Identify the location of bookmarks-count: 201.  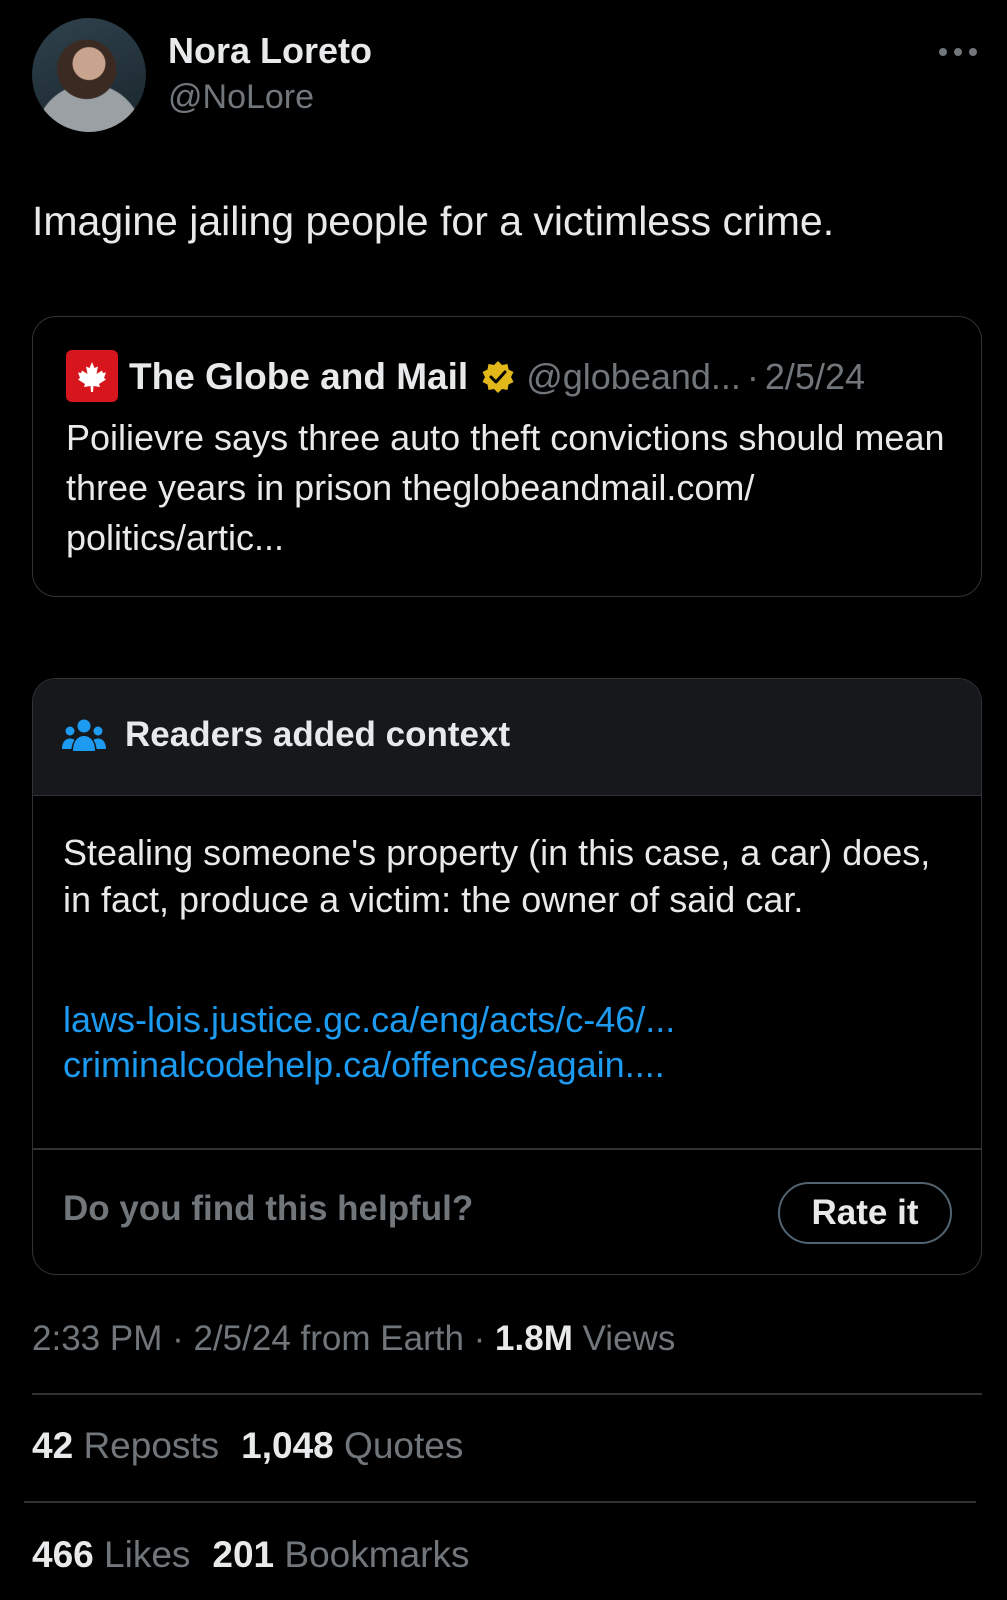
(243, 1554).